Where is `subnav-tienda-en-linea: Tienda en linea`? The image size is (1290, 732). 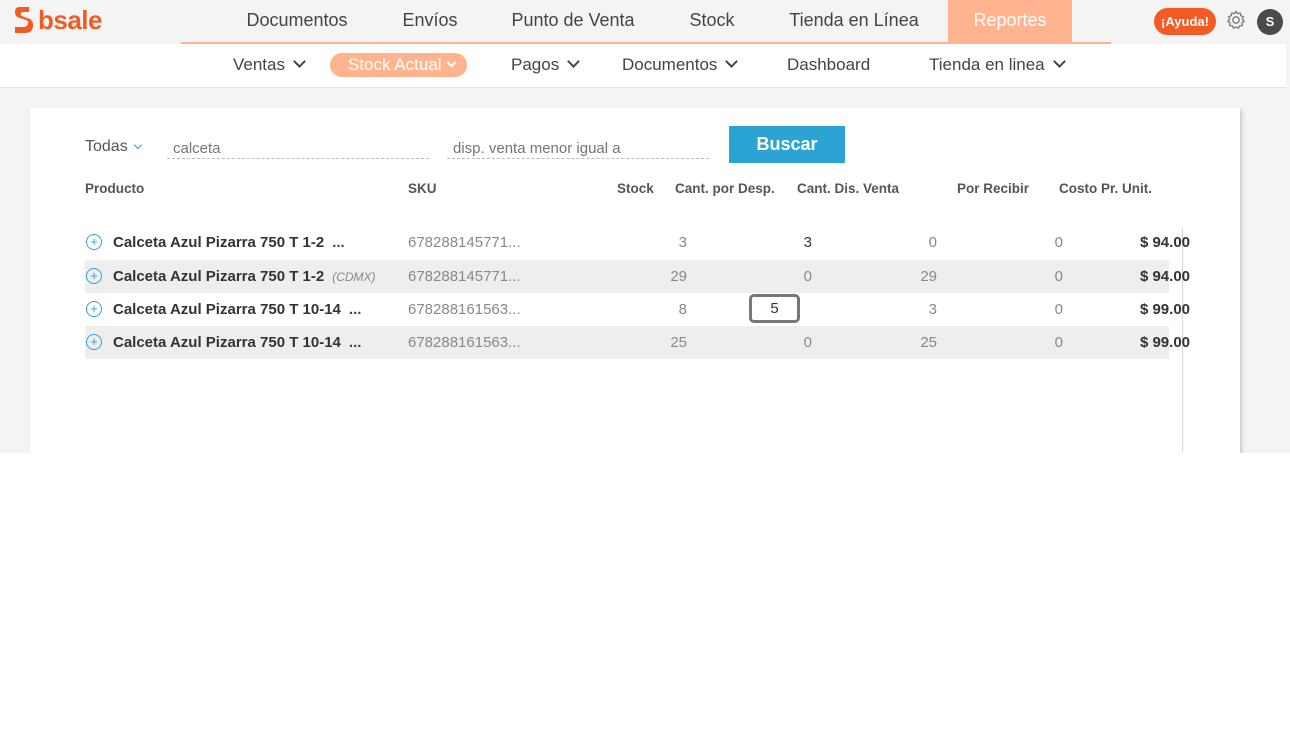
subnav-tienda-en-linea: Tienda en linea is located at coordinates (997, 65).